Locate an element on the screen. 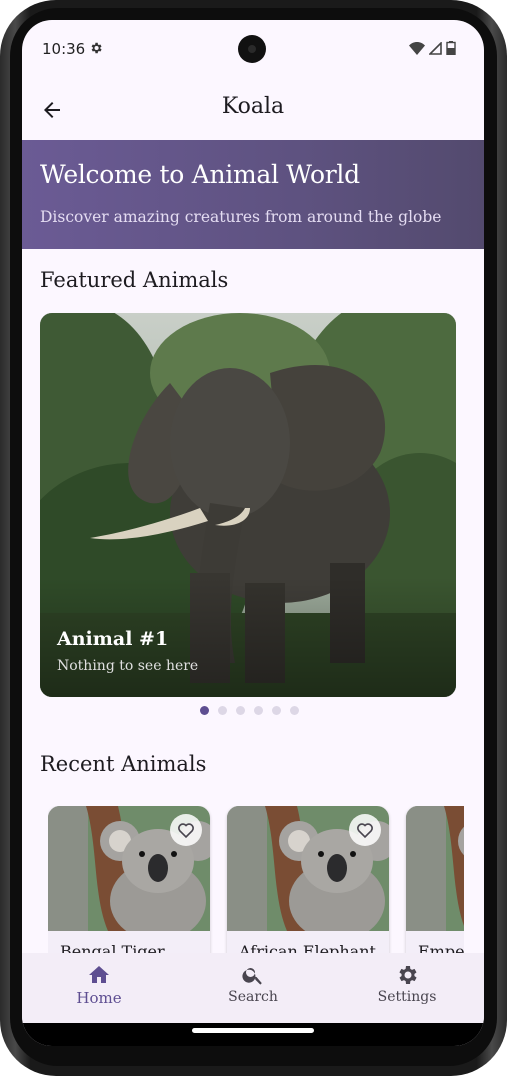  settings-icon is located at coordinates (408, 975).